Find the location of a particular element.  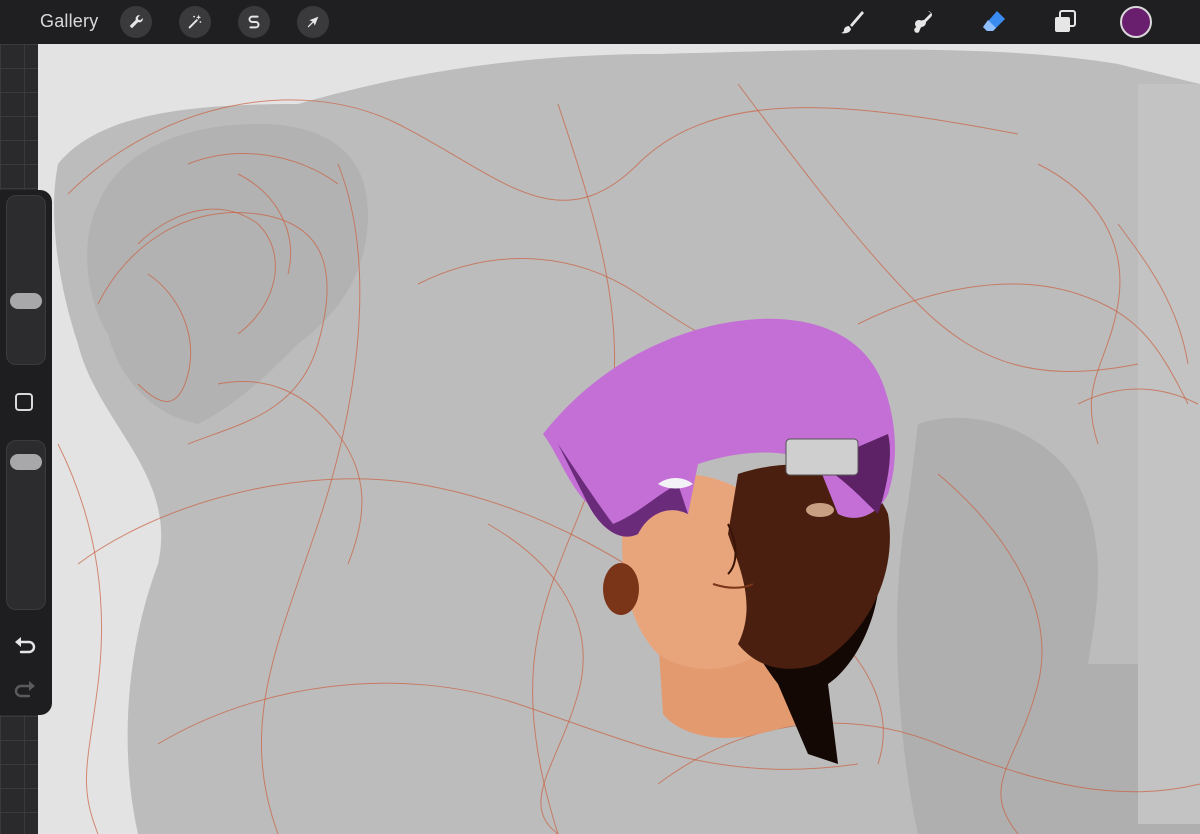

brush-icon is located at coordinates (852, 22).